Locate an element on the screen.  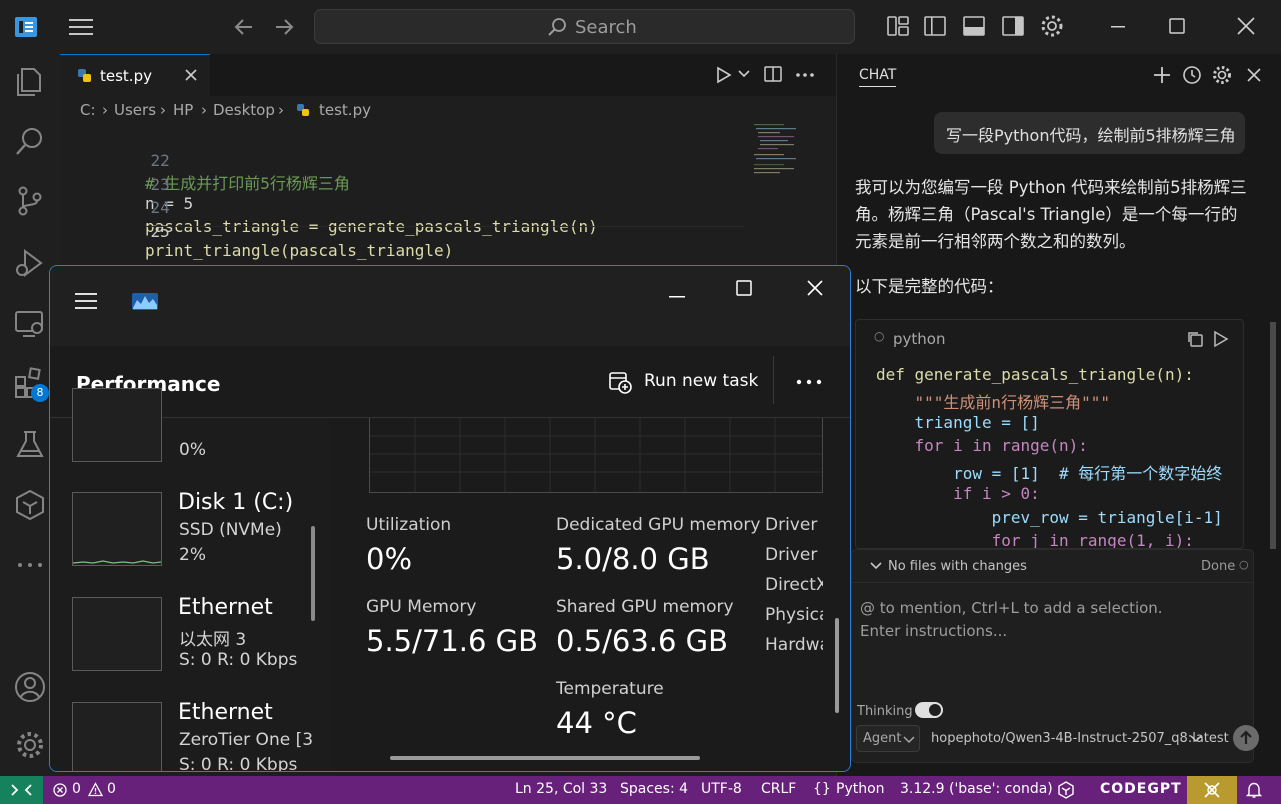
copy-icon is located at coordinates (1195, 339).